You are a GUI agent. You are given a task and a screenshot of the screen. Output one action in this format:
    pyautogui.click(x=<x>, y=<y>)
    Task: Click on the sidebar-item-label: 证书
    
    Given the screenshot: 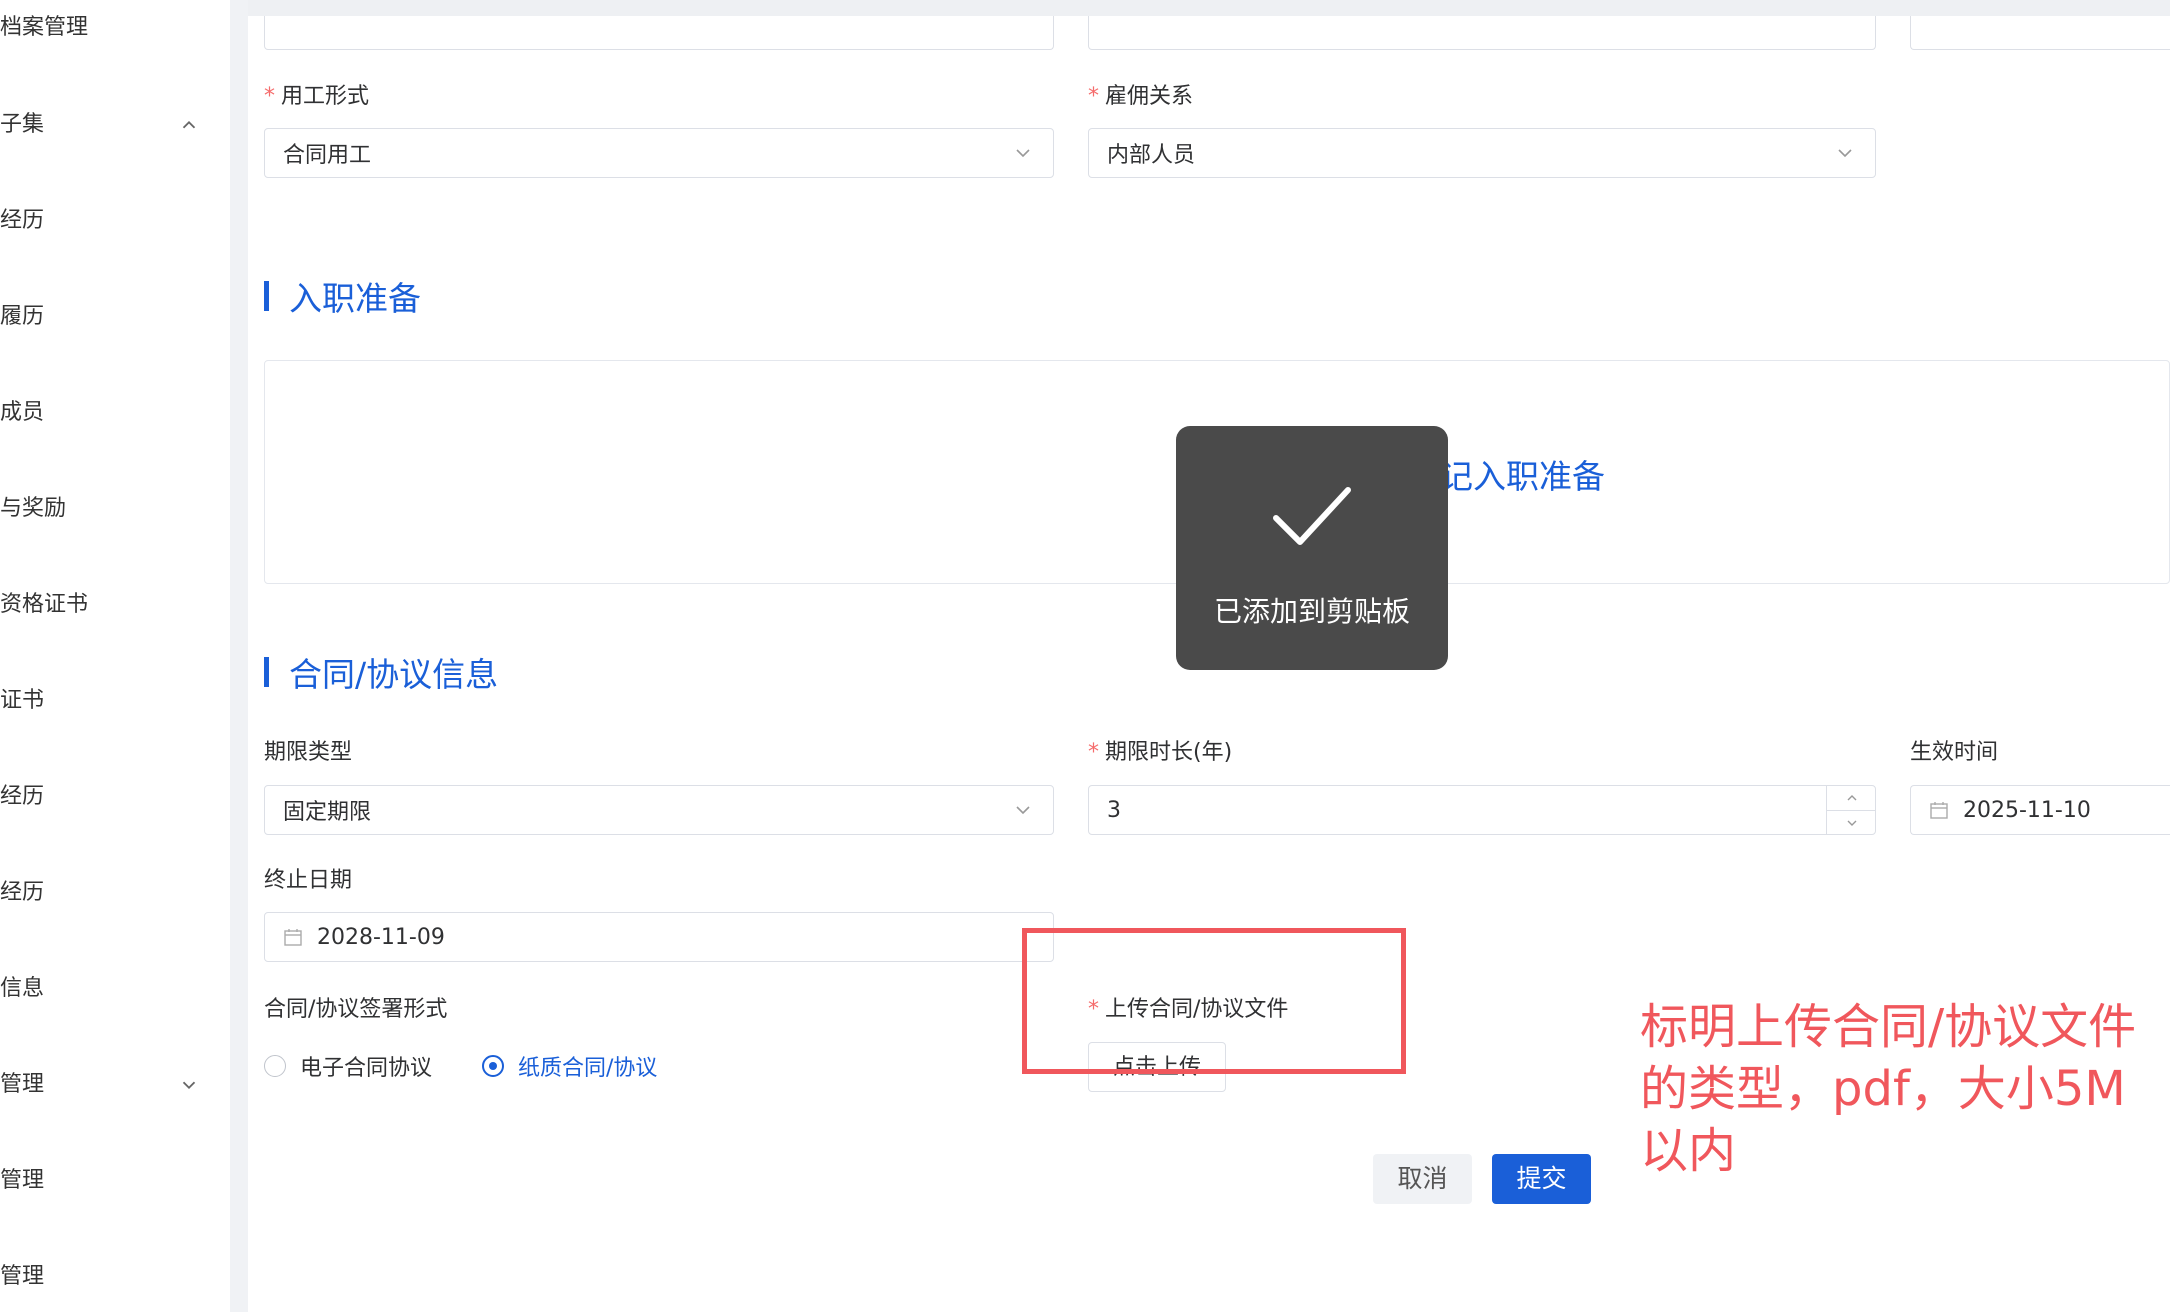 What is the action you would take?
    pyautogui.click(x=22, y=700)
    